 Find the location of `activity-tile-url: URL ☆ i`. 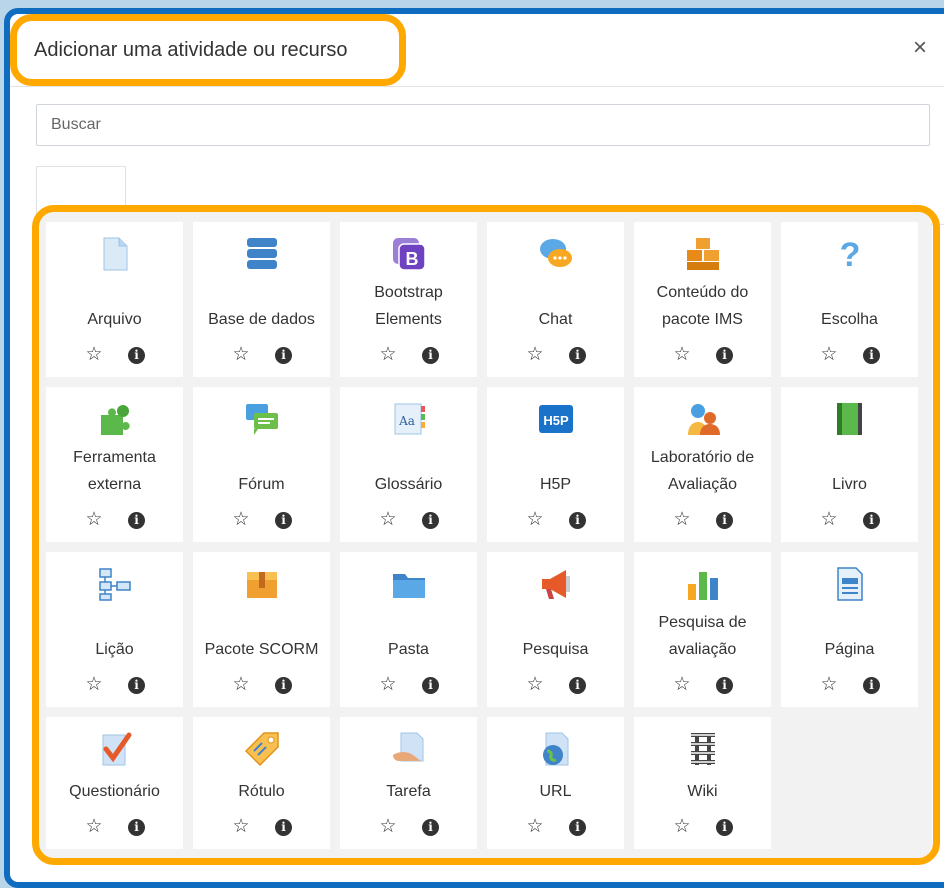

activity-tile-url: URL ☆ i is located at coordinates (555, 783).